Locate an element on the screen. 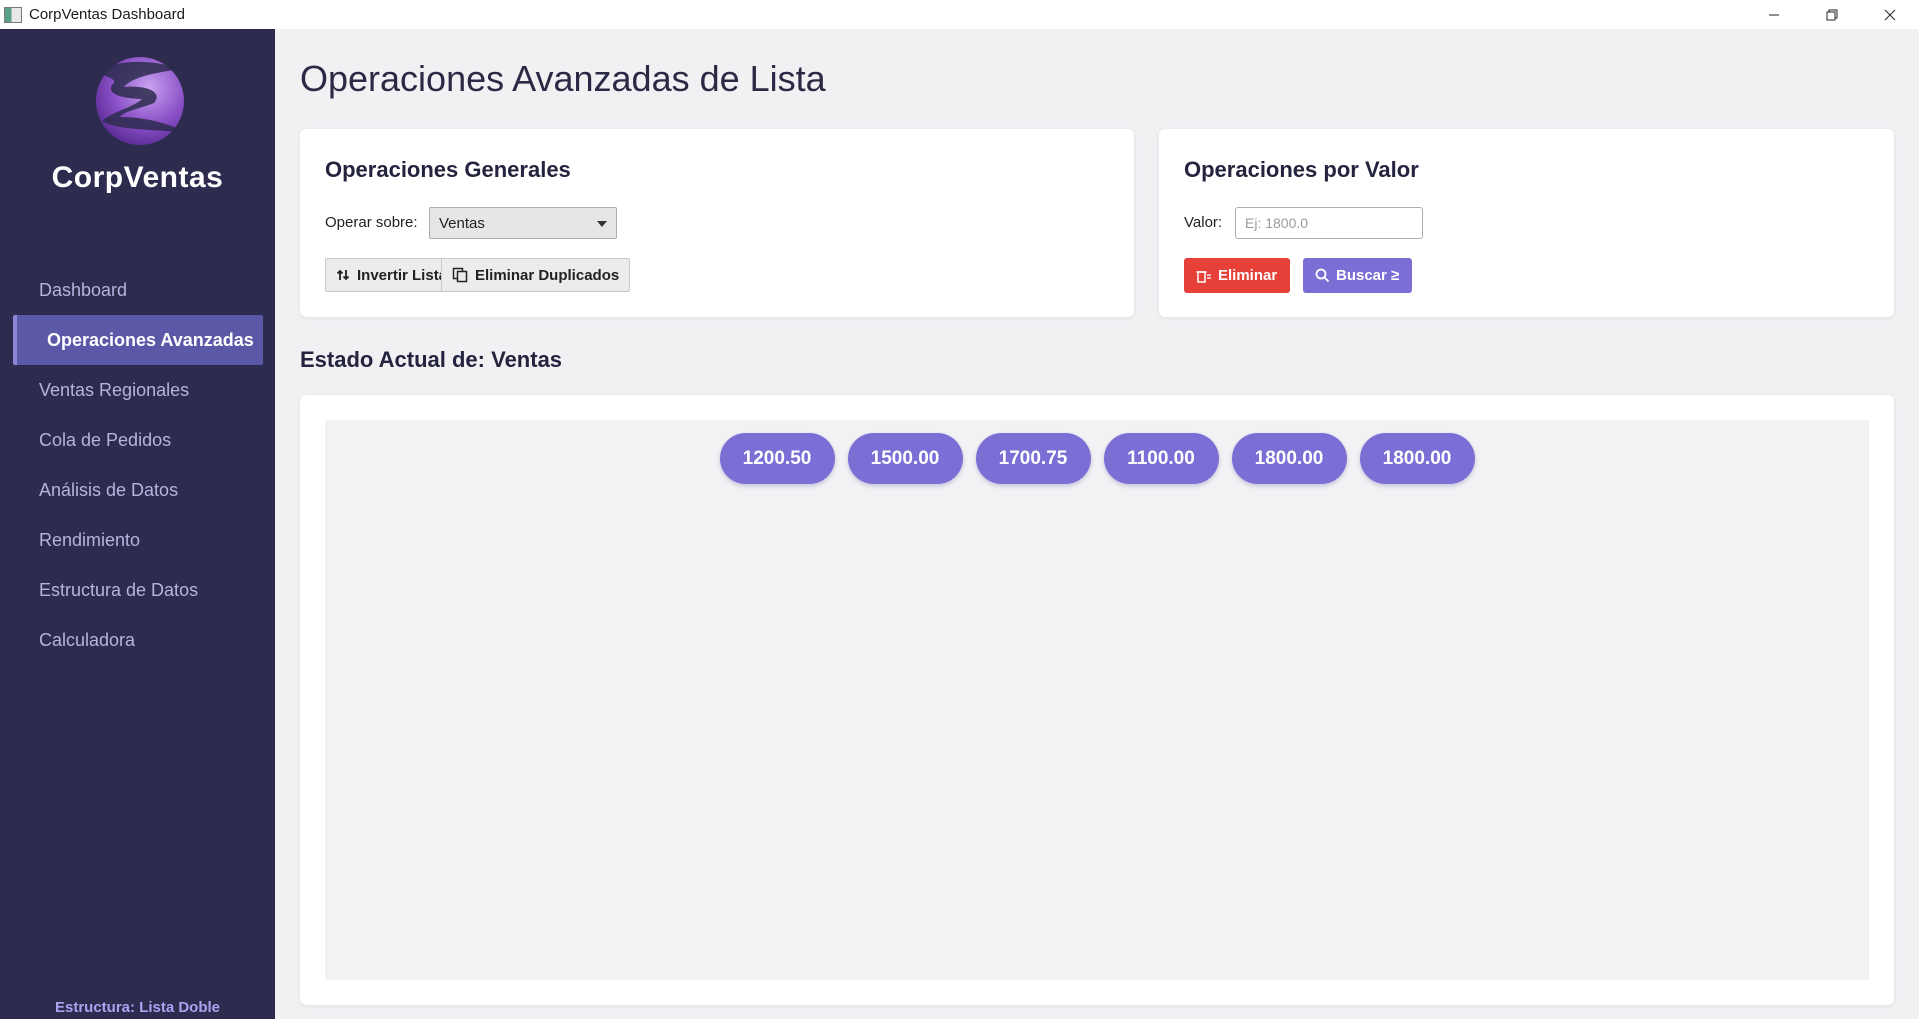  page-title: Operaciones Avanzadas de Lista is located at coordinates (563, 78).